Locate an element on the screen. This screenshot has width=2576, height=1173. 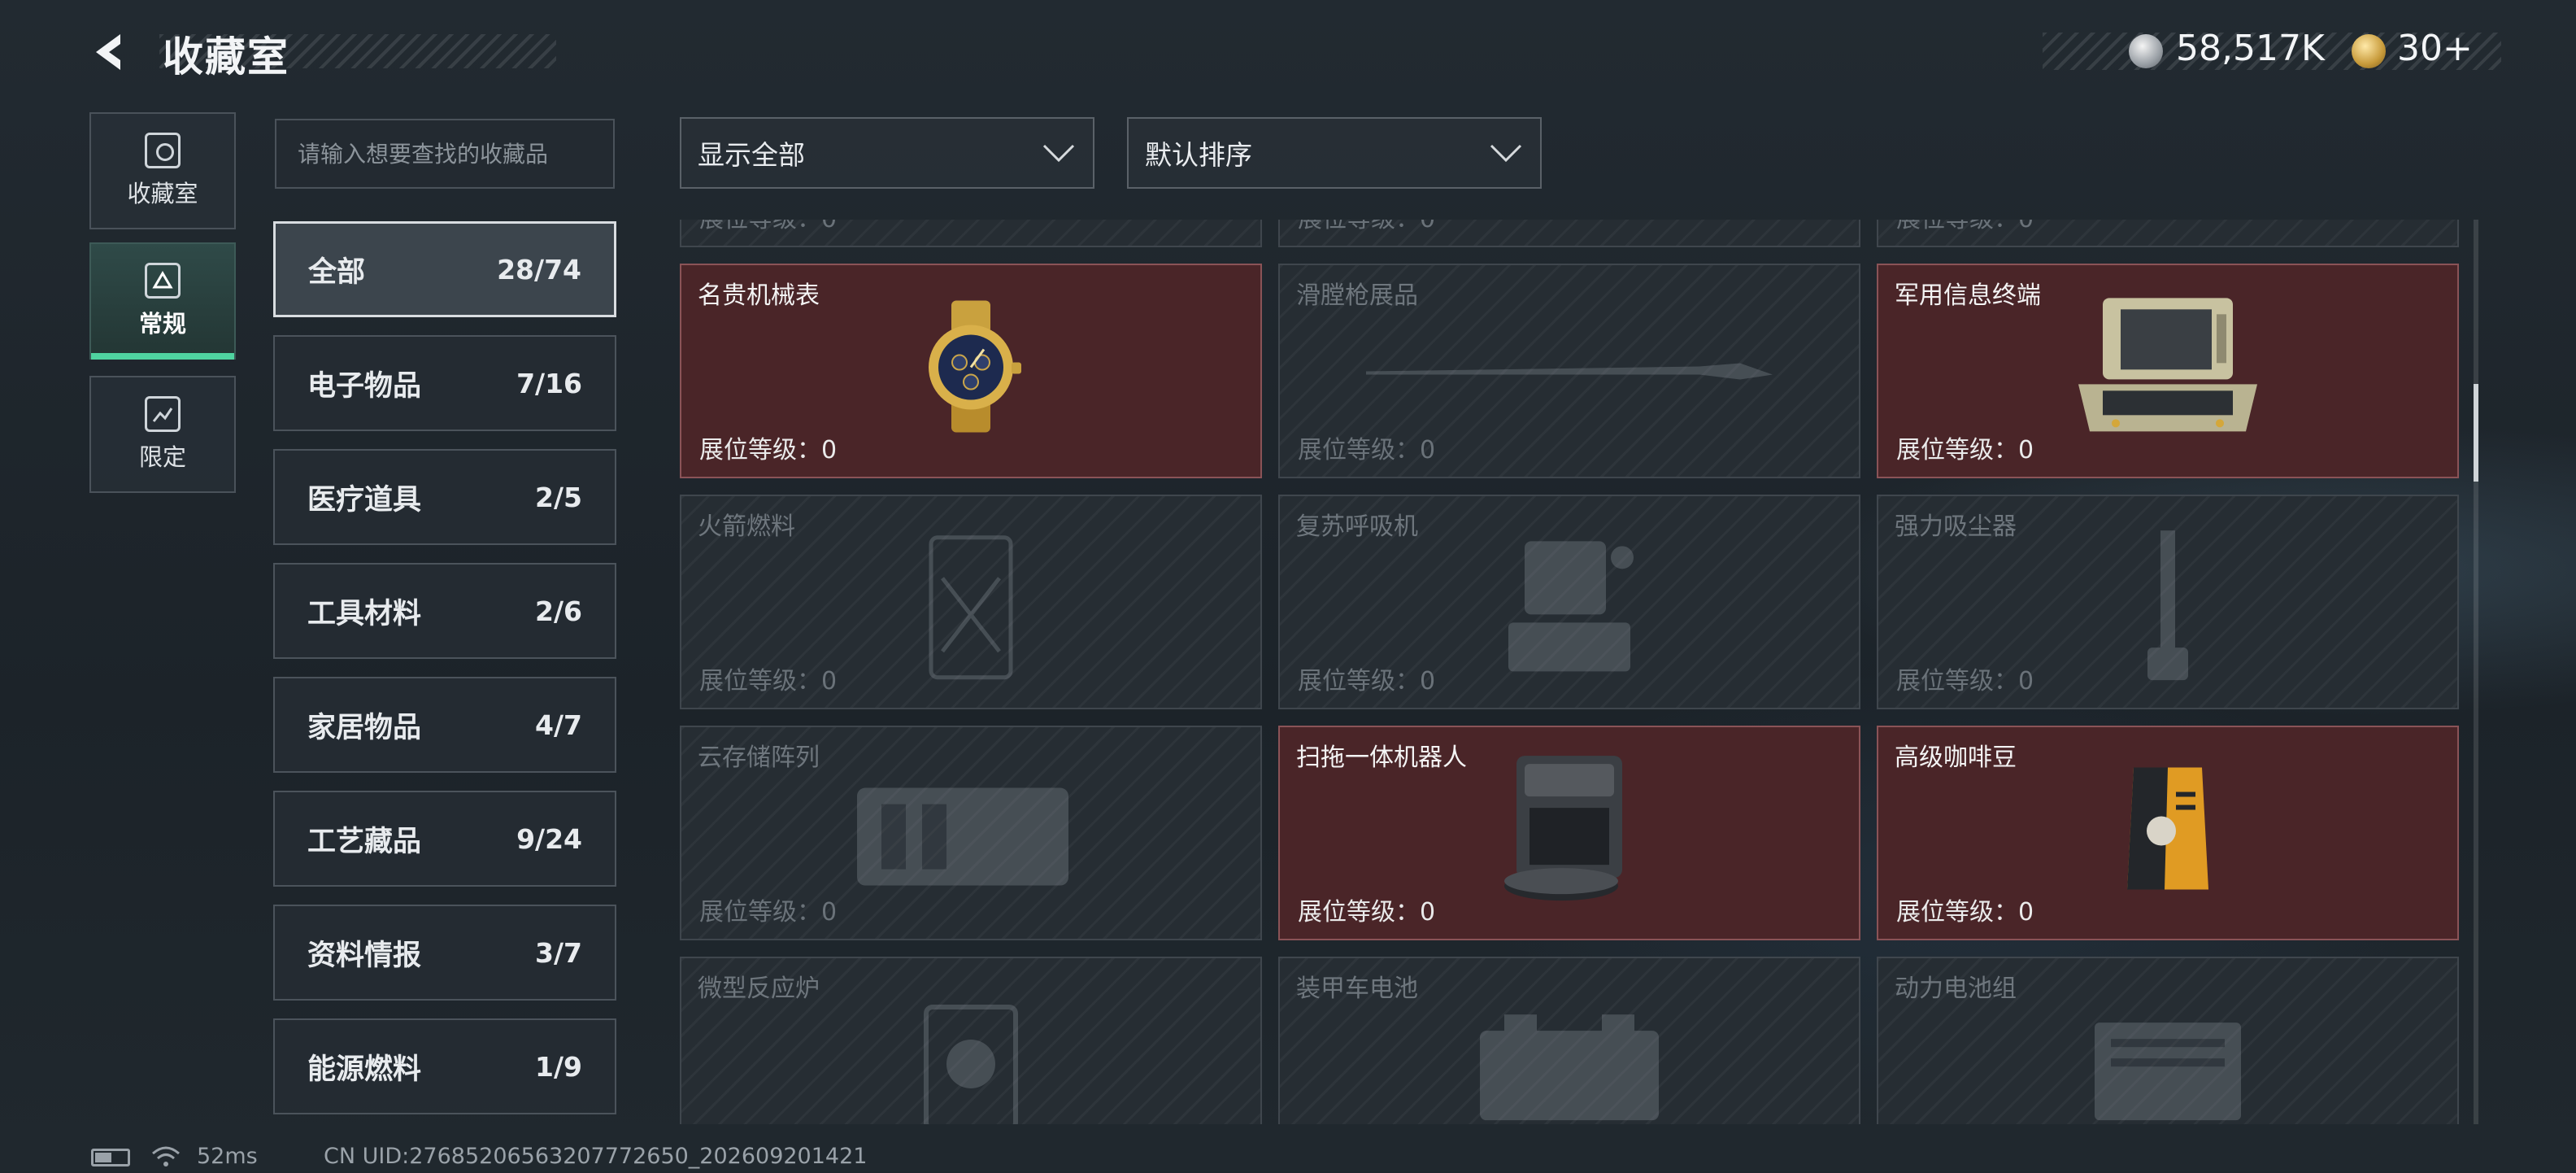
item-name: 云存储阵列 is located at coordinates (759, 757).